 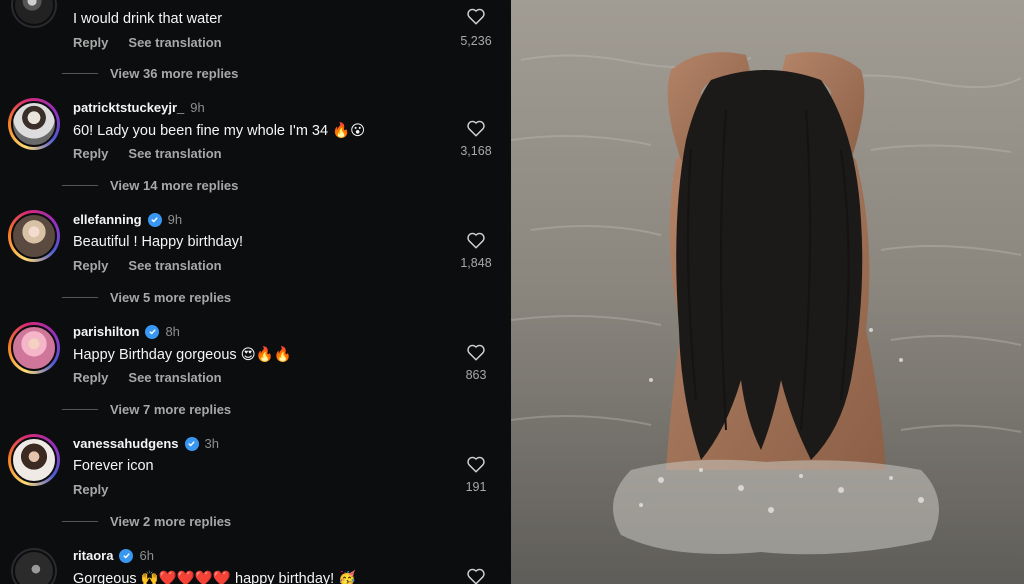 What do you see at coordinates (158, 242) in the screenshot?
I see `comment-text: Beautiful ! Happy birthday!` at bounding box center [158, 242].